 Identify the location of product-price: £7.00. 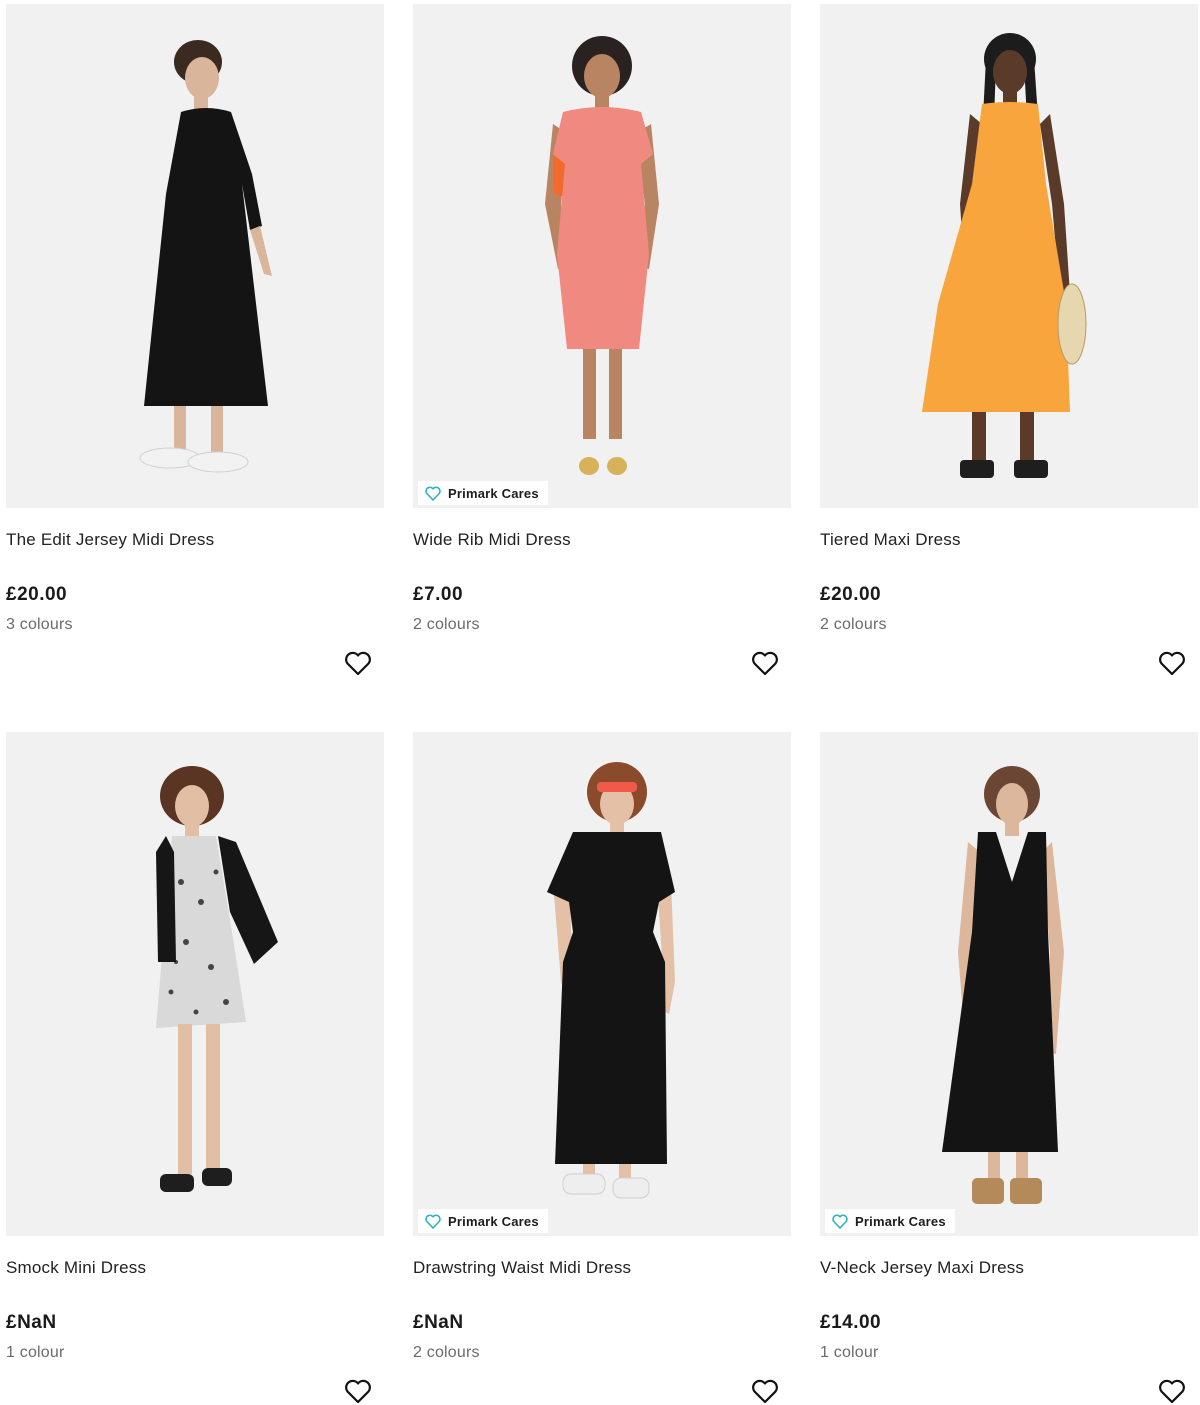
(438, 594).